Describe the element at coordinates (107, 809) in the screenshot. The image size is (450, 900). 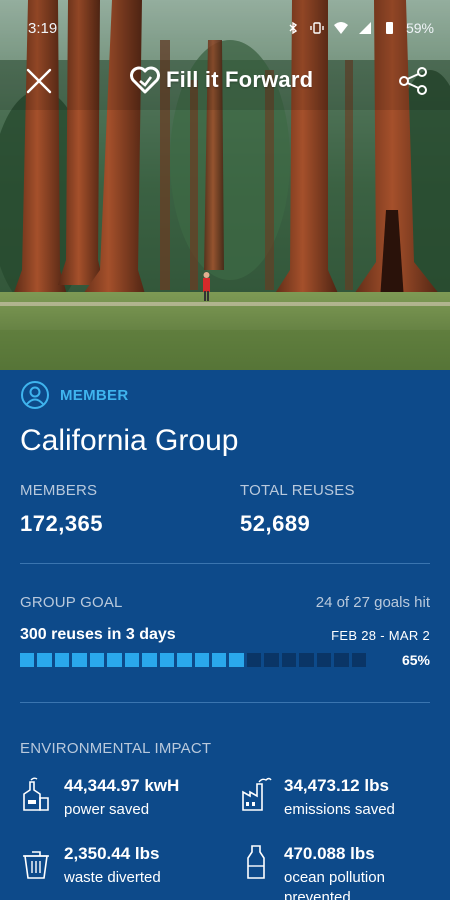
I see `impact-desc: power saved` at that location.